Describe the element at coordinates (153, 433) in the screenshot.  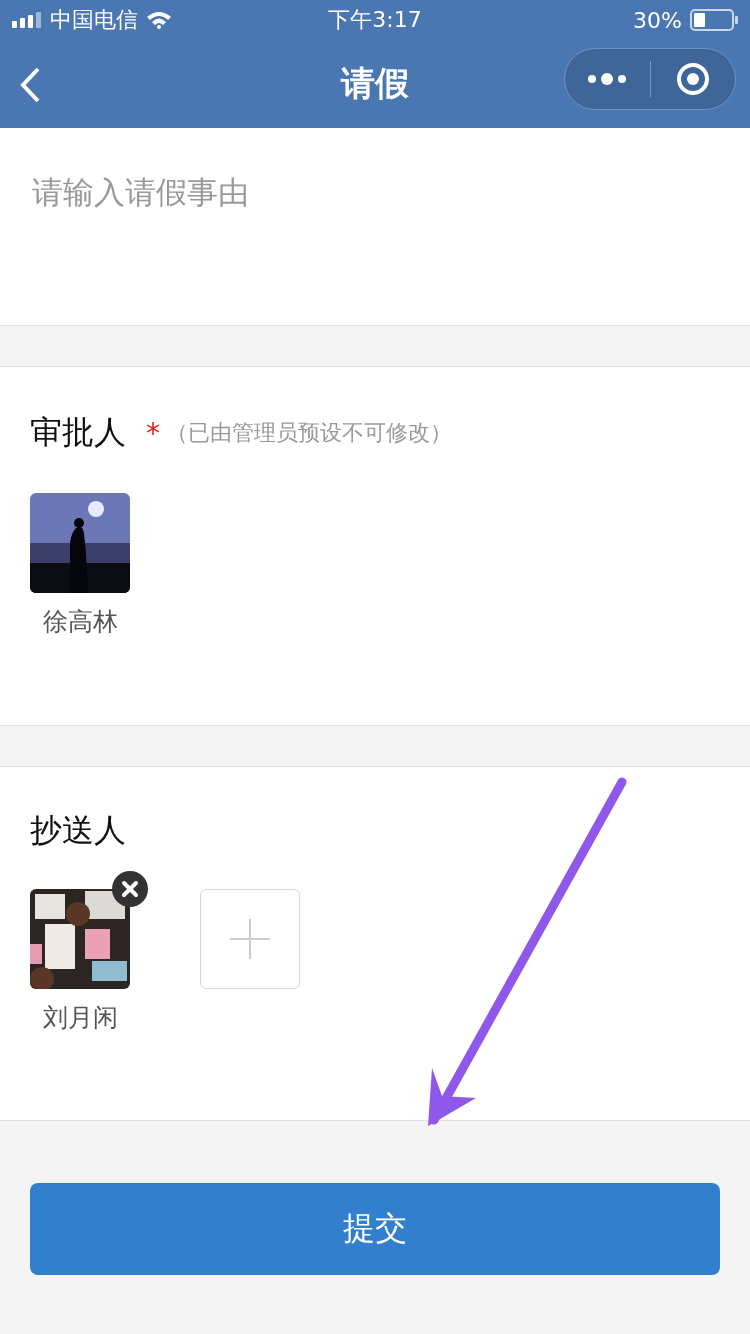
I see `required-mark: *` at that location.